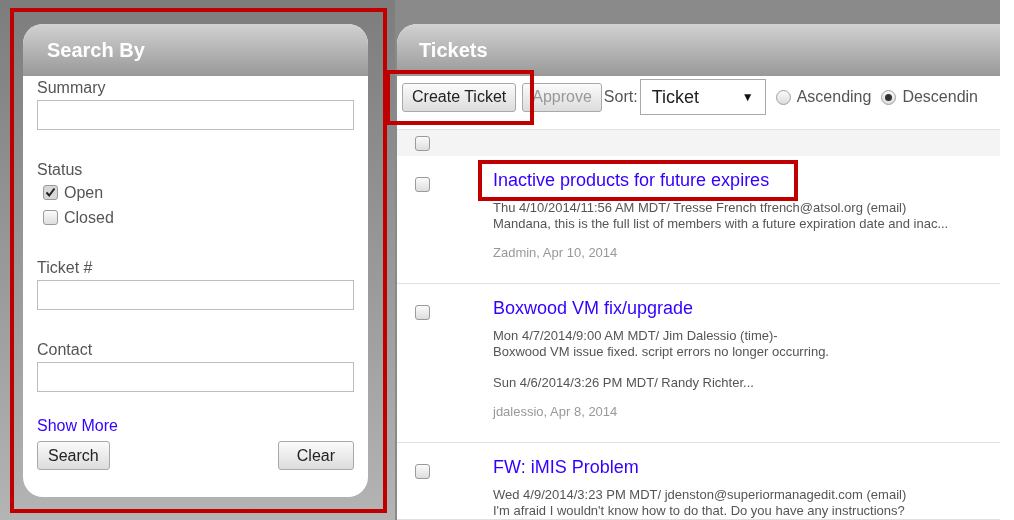 This screenshot has width=1014, height=520. Describe the element at coordinates (96, 50) in the screenshot. I see `panel-title: Search By` at that location.